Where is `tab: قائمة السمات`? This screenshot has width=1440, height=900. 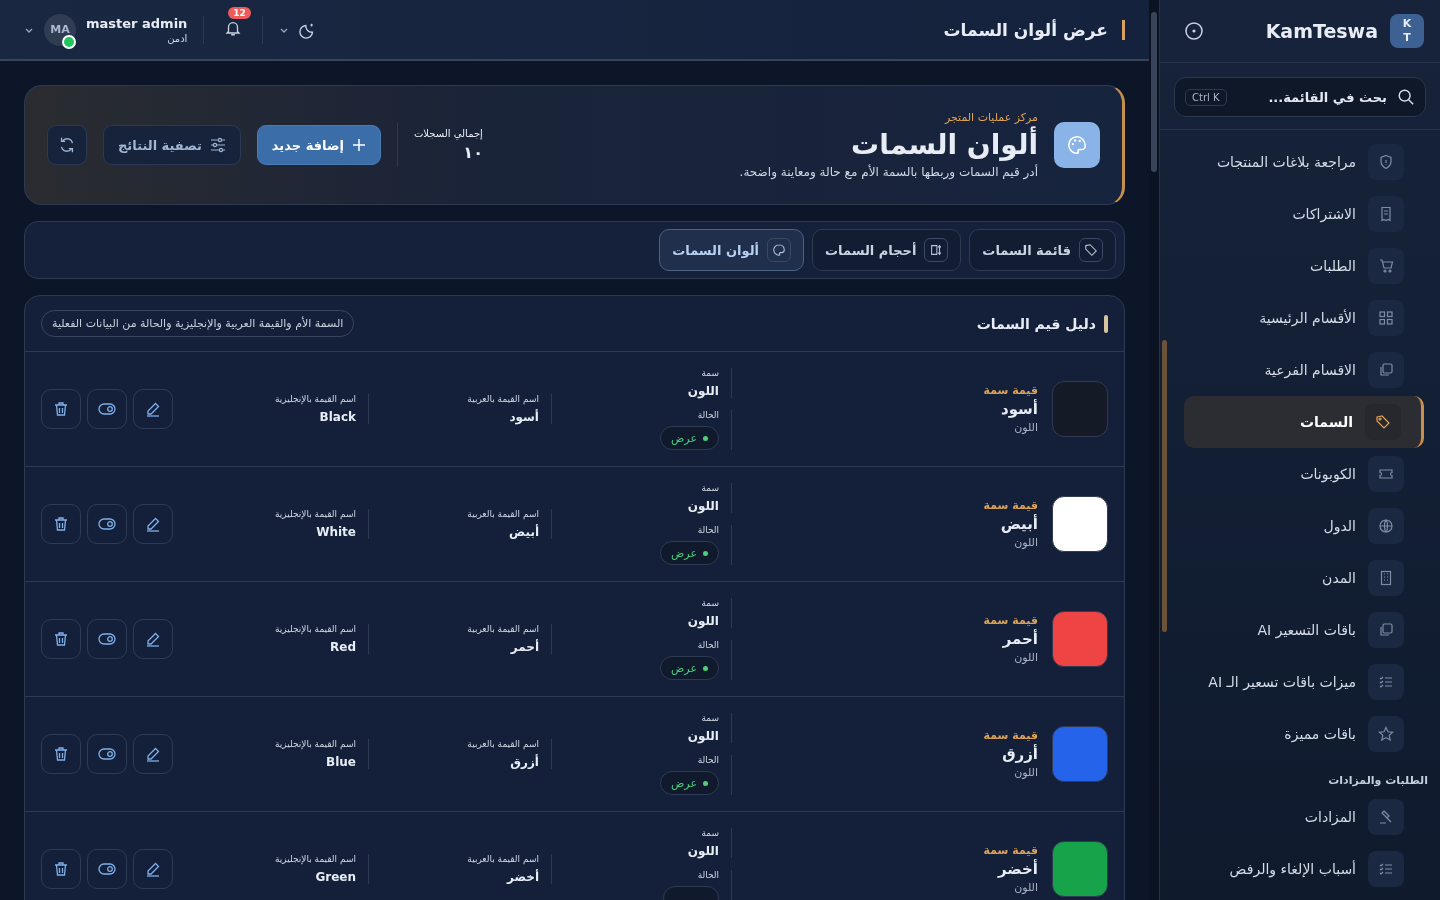
tab: قائمة السمات is located at coordinates (1042, 250).